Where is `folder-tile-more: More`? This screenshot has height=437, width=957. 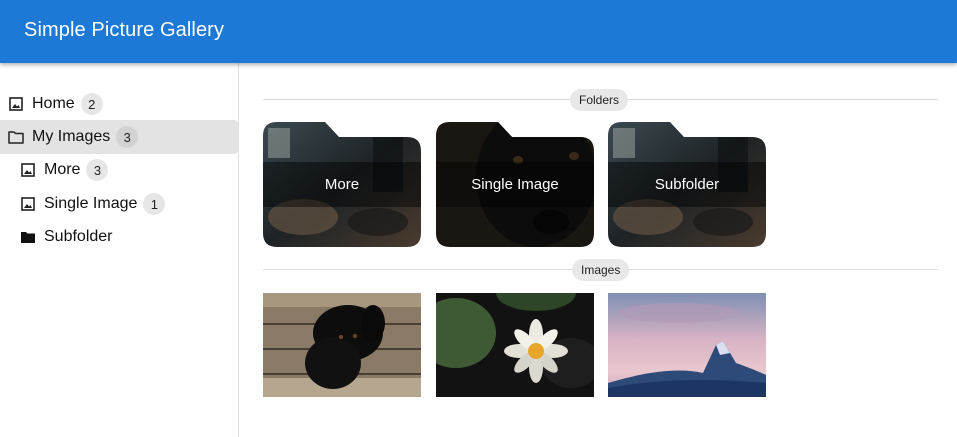
folder-tile-more: More is located at coordinates (342, 184).